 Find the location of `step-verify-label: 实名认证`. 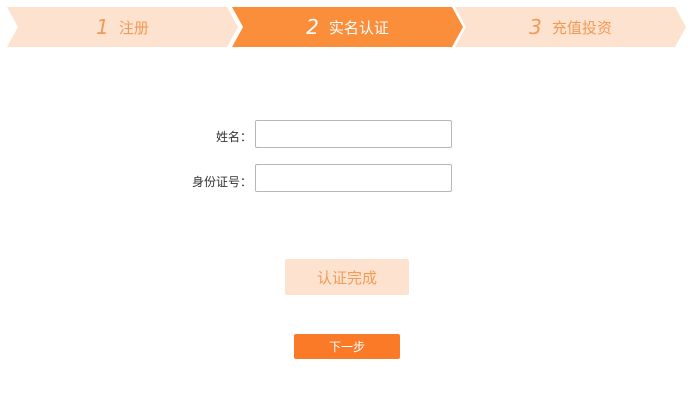

step-verify-label: 实名认证 is located at coordinates (358, 27).